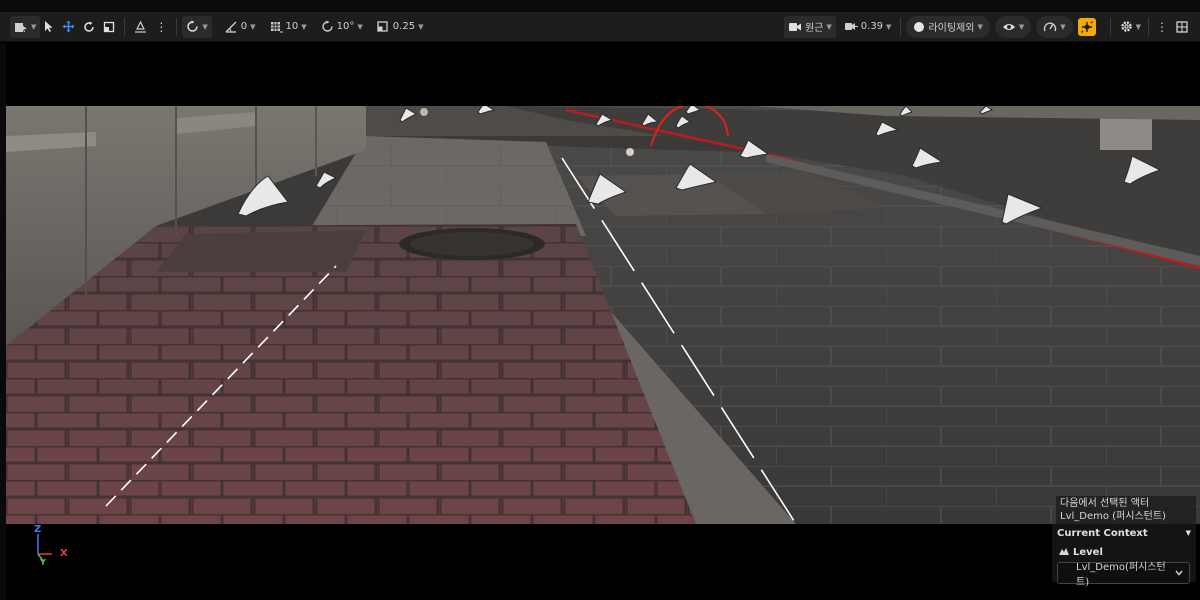 This screenshot has height=600, width=1200. What do you see at coordinates (383, 26) in the screenshot?
I see `scale-snap-icon` at bounding box center [383, 26].